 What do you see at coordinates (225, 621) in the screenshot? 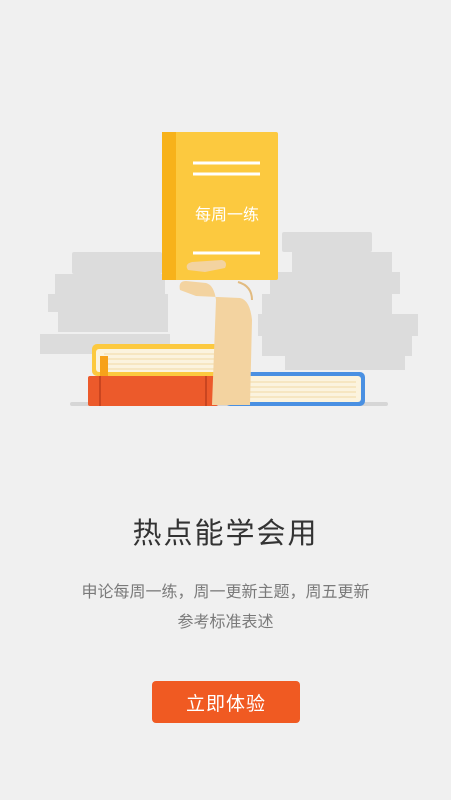
I see `description-line-2: 参考标准表述` at bounding box center [225, 621].